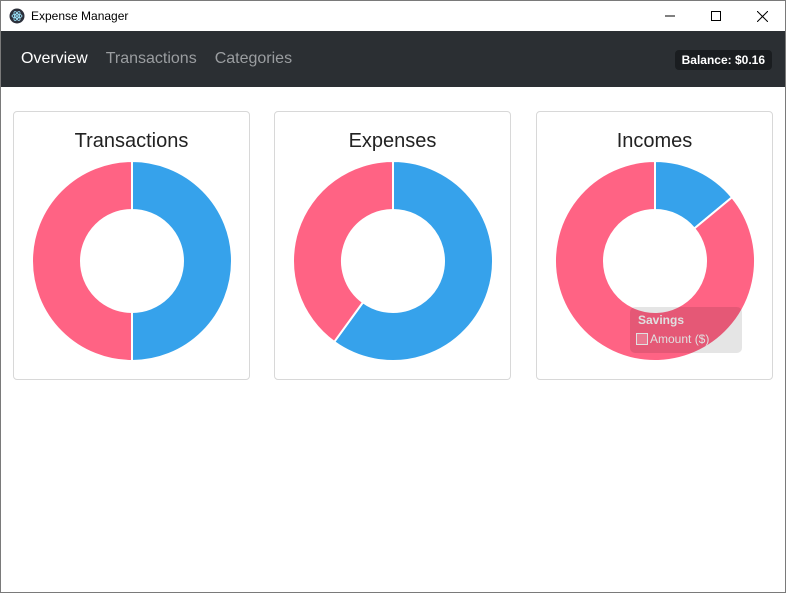 The width and height of the screenshot is (786, 593). What do you see at coordinates (54, 59) in the screenshot?
I see `nav-link-overview: Overview` at bounding box center [54, 59].